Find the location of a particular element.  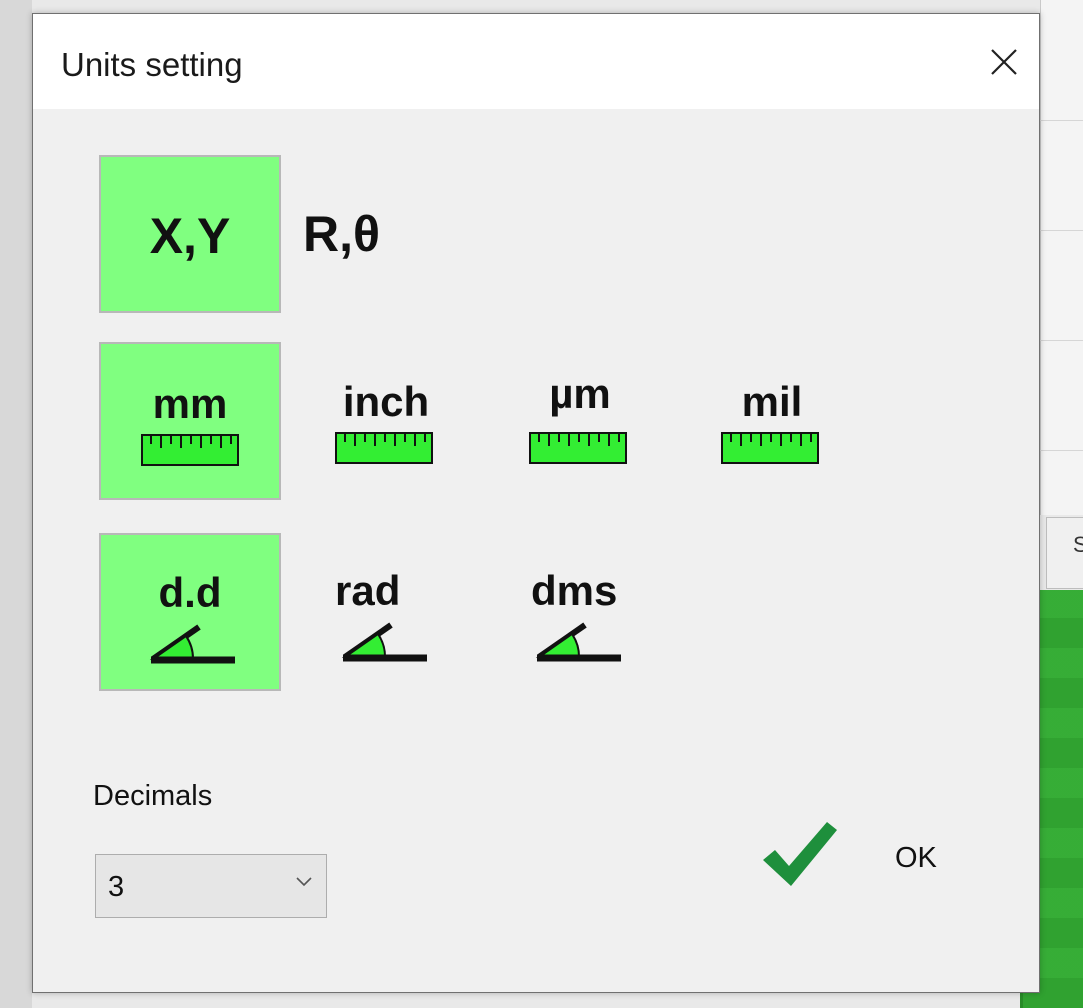

unit-inch-label: inch is located at coordinates (386, 401).